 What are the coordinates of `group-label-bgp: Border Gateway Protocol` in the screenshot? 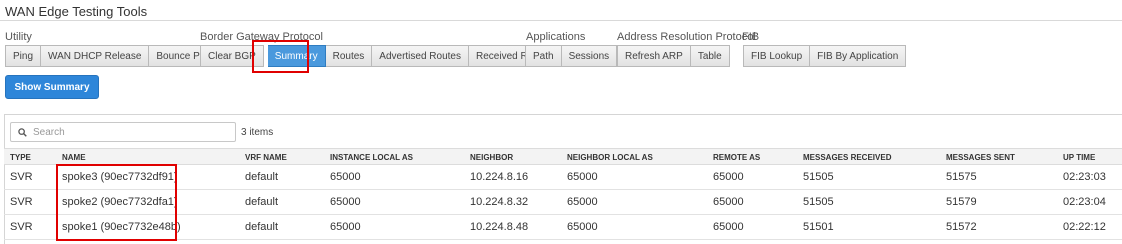 It's located at (261, 37).